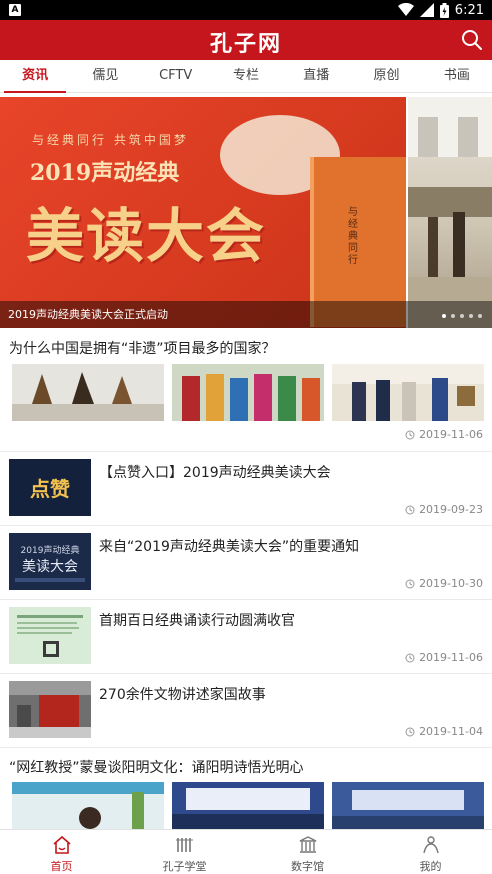  I want to click on nav-home-label: 首页, so click(61, 866).